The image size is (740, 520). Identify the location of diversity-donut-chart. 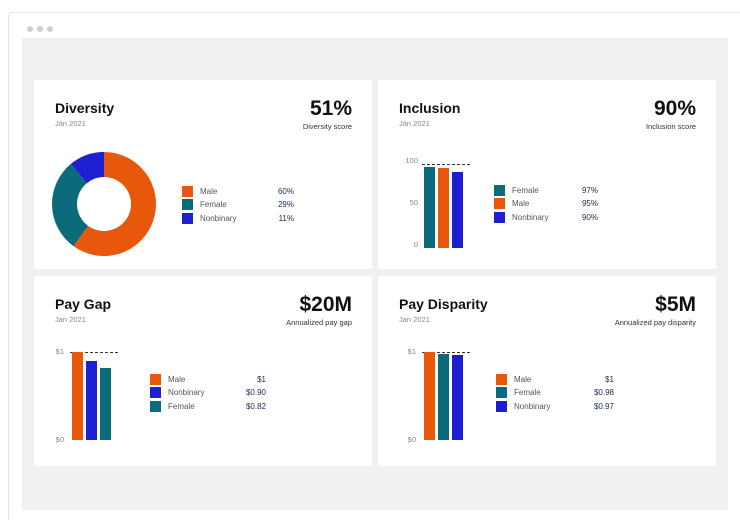
(103, 204).